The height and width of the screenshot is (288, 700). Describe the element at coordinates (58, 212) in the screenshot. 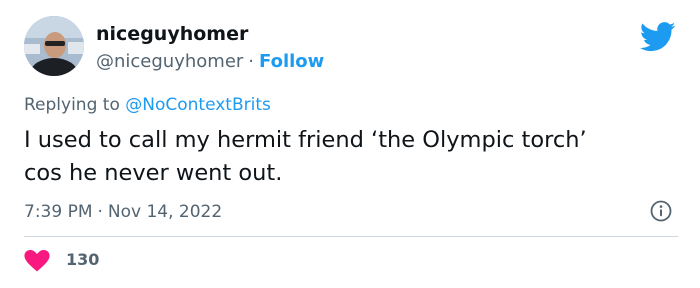

I see `tweet-time: 7:39 PM` at that location.